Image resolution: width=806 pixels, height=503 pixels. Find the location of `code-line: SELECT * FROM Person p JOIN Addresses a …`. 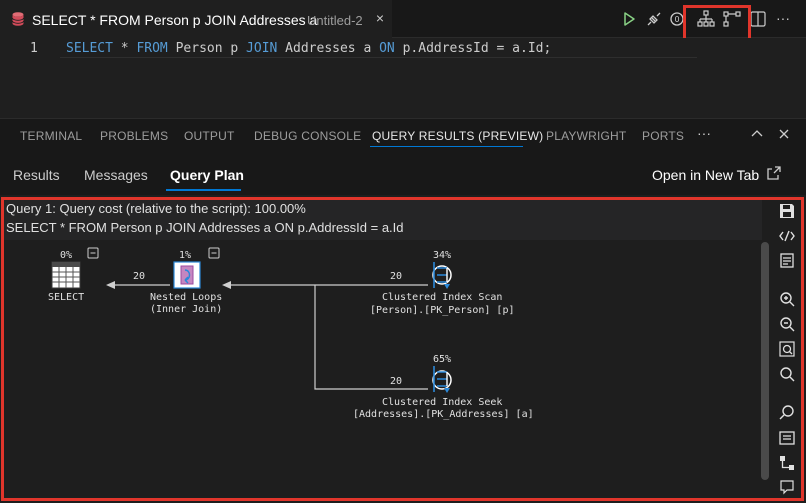

code-line: SELECT * FROM Person p JOIN Addresses a … is located at coordinates (308, 48).